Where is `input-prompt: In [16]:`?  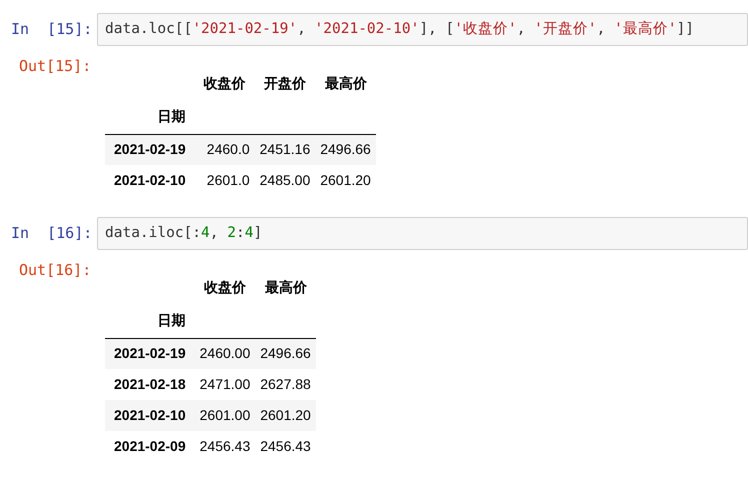
input-prompt: In [16]: is located at coordinates (52, 233).